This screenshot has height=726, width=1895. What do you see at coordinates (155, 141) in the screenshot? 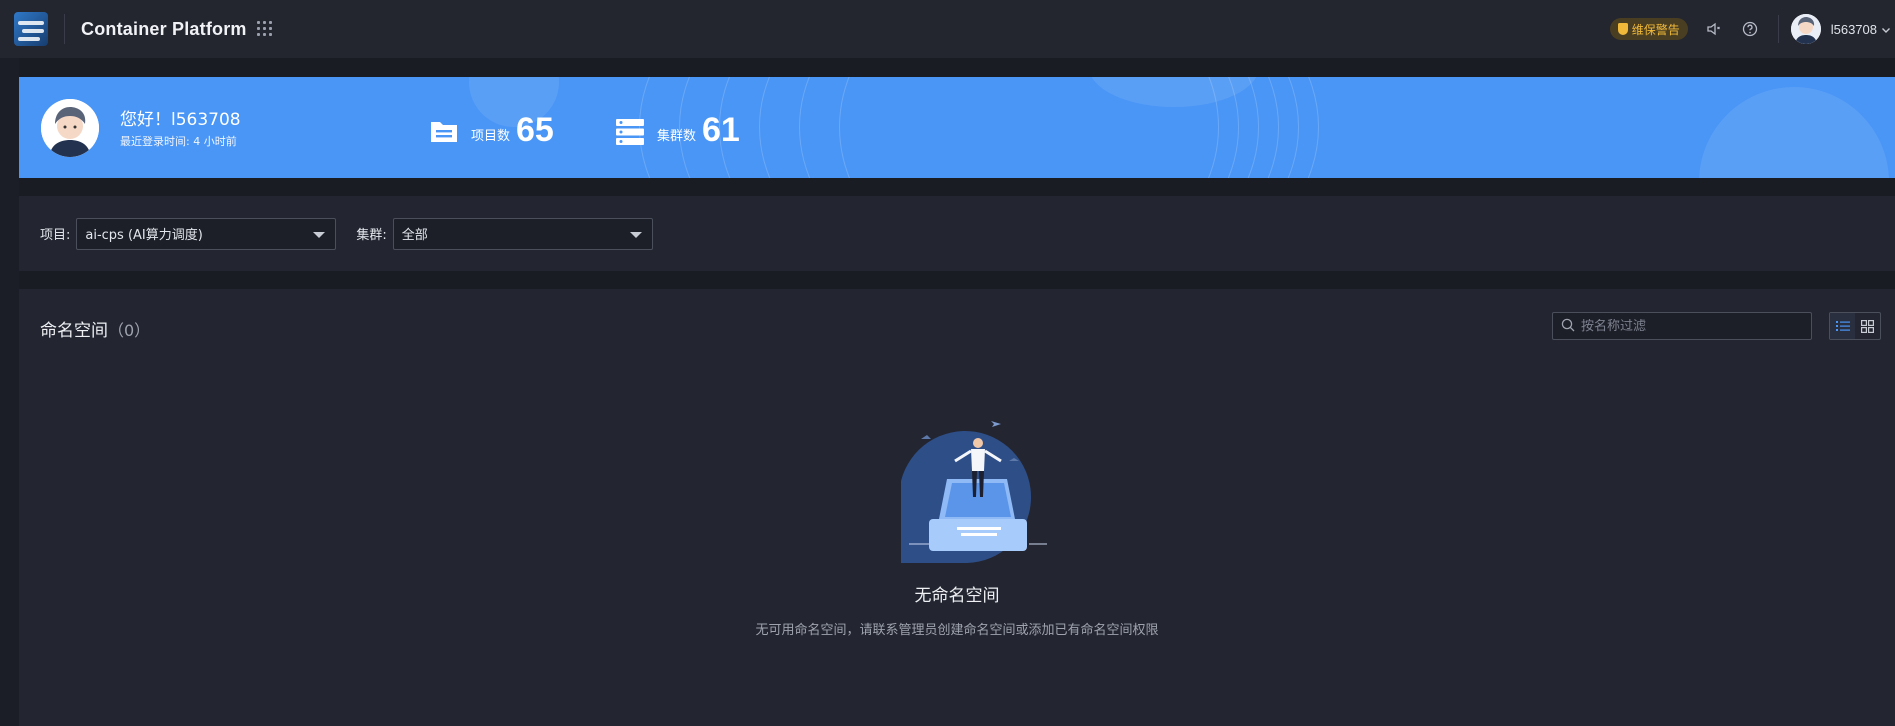
I see `last-login-label: 最近登录时间:` at bounding box center [155, 141].